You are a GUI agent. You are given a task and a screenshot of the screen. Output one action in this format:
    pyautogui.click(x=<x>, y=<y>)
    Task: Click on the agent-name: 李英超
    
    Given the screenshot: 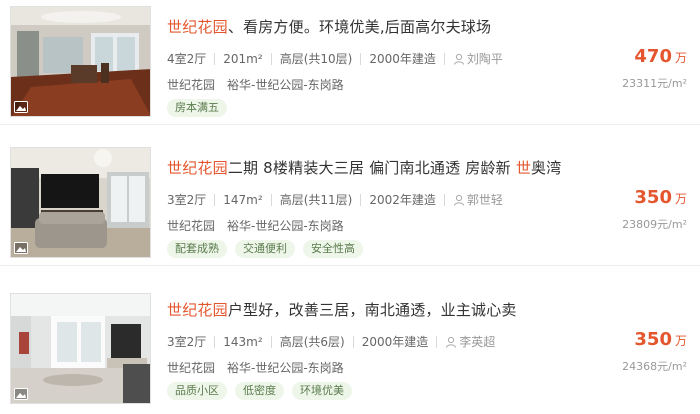 What is the action you would take?
    pyautogui.click(x=477, y=342)
    